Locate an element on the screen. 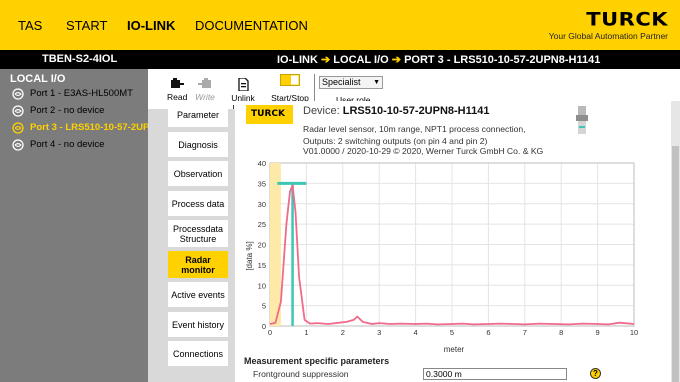  menu-radar-monitor: Radar monitor is located at coordinates (198, 264).